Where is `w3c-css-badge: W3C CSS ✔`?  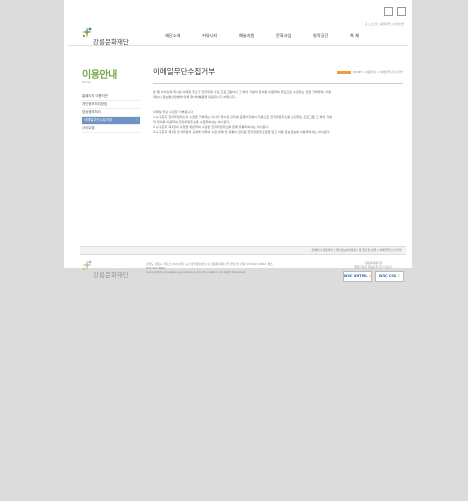
w3c-css-badge: W3C CSS ✔ is located at coordinates (389, 276).